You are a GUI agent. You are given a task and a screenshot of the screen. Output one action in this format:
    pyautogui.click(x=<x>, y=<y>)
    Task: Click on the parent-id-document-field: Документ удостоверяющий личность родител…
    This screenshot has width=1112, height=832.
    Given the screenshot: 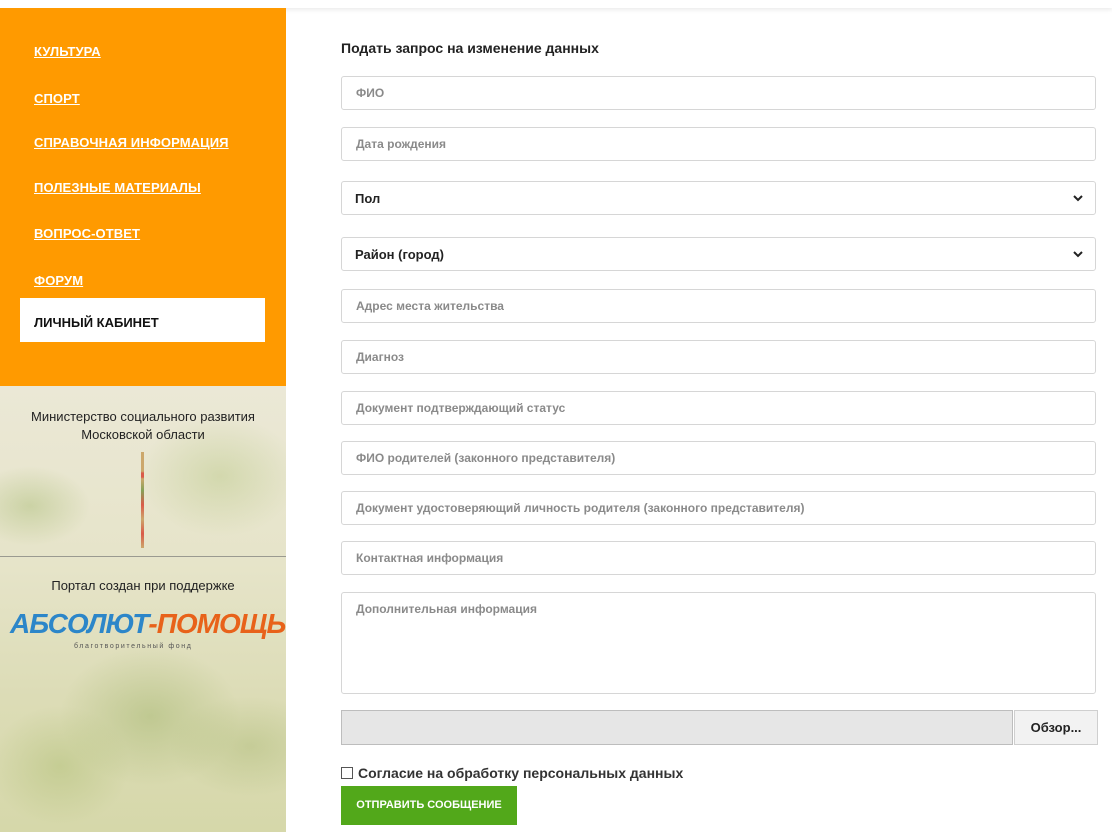 What is the action you would take?
    pyautogui.click(x=718, y=508)
    